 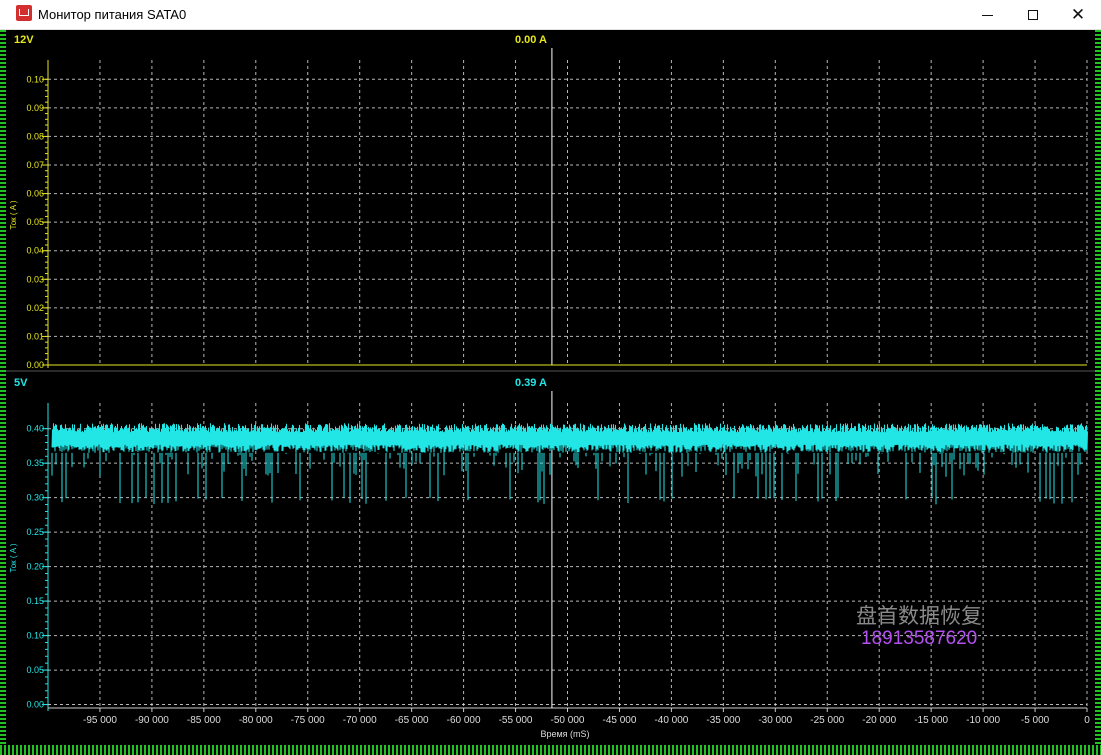 What do you see at coordinates (24, 40) in the screenshot?
I see `rail-label: 12V` at bounding box center [24, 40].